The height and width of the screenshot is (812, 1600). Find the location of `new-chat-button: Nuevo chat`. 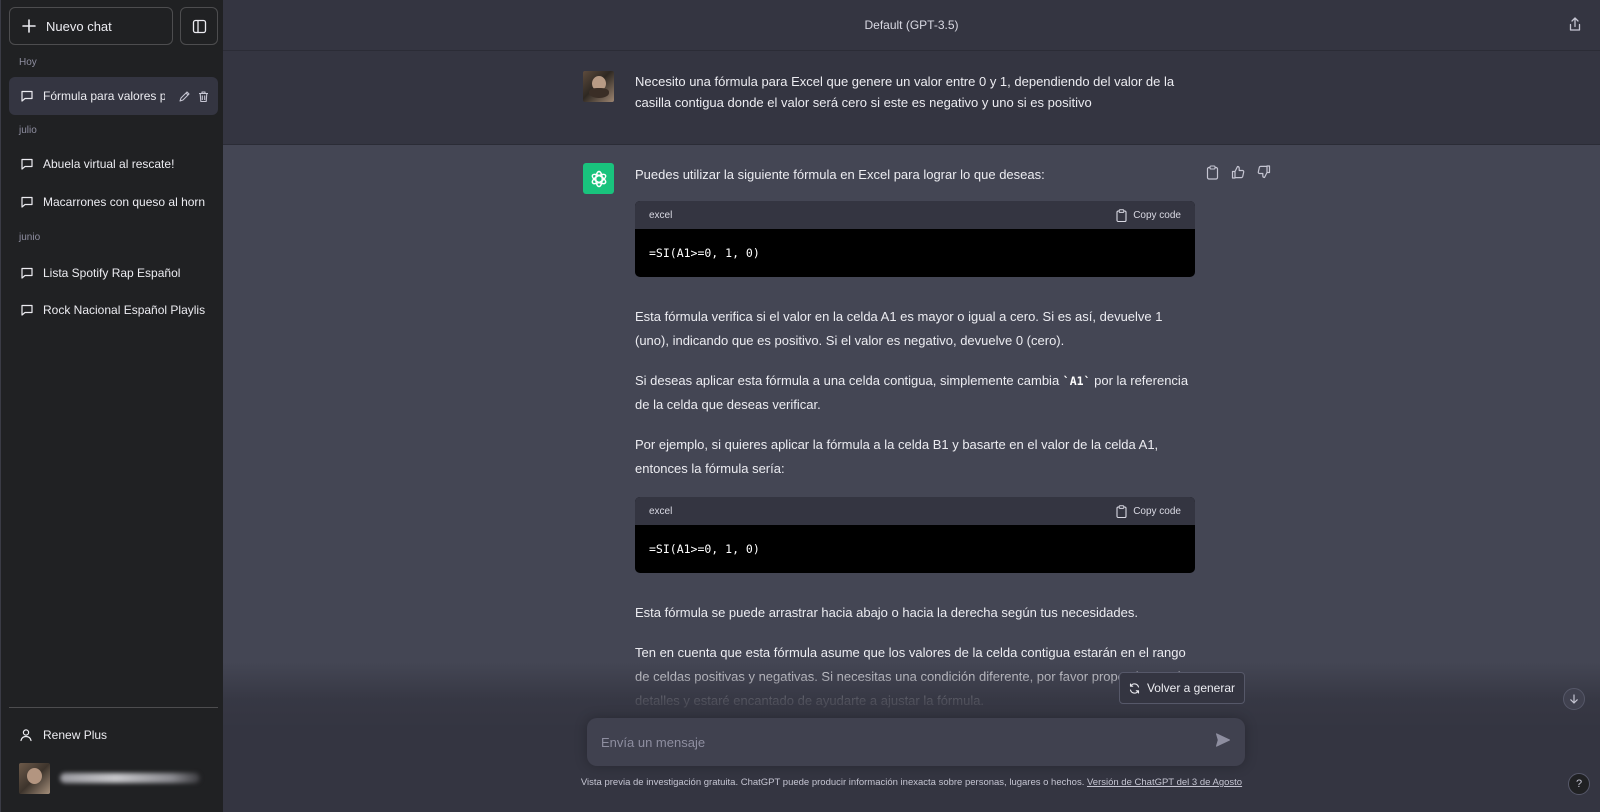

new-chat-button: Nuevo chat is located at coordinates (91, 26).